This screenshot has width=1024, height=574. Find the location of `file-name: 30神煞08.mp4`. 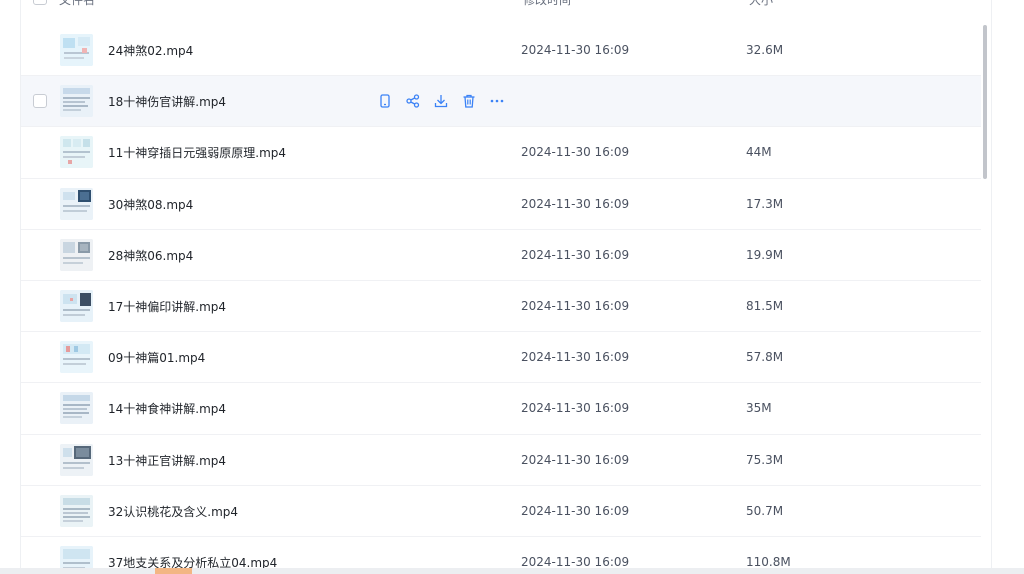

file-name: 30神煞08.mp4 is located at coordinates (150, 204).